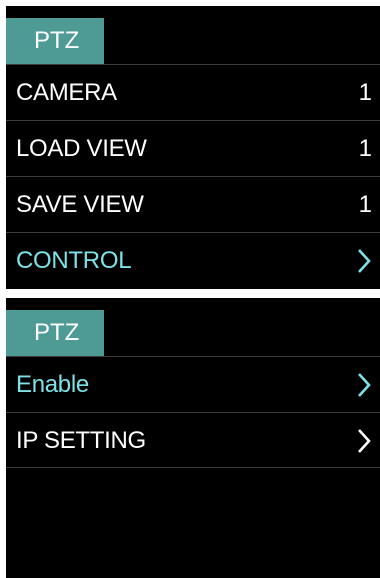  I want to click on menu-item-label: CAMERA, so click(66, 92).